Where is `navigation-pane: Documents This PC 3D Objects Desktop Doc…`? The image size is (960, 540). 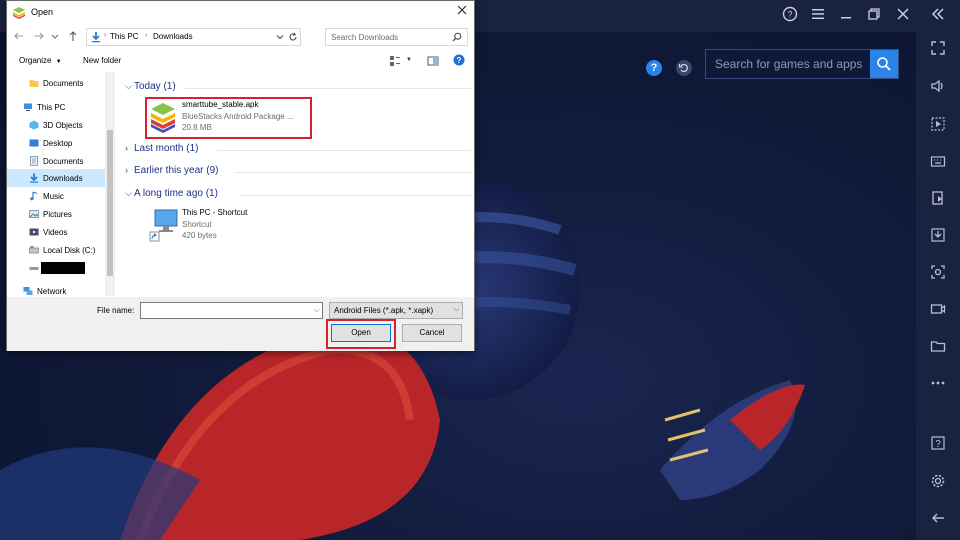 navigation-pane: Documents This PC 3D Objects Desktop Doc… is located at coordinates (61, 184).